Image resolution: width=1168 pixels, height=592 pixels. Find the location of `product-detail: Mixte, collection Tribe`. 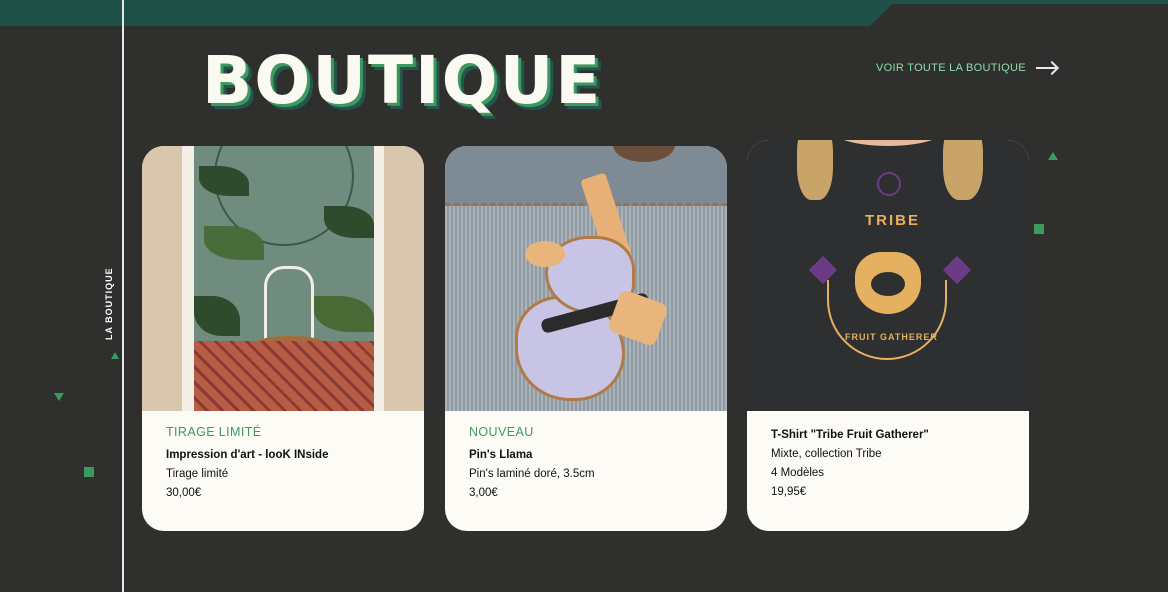

product-detail: Mixte, collection Tribe is located at coordinates (826, 454).